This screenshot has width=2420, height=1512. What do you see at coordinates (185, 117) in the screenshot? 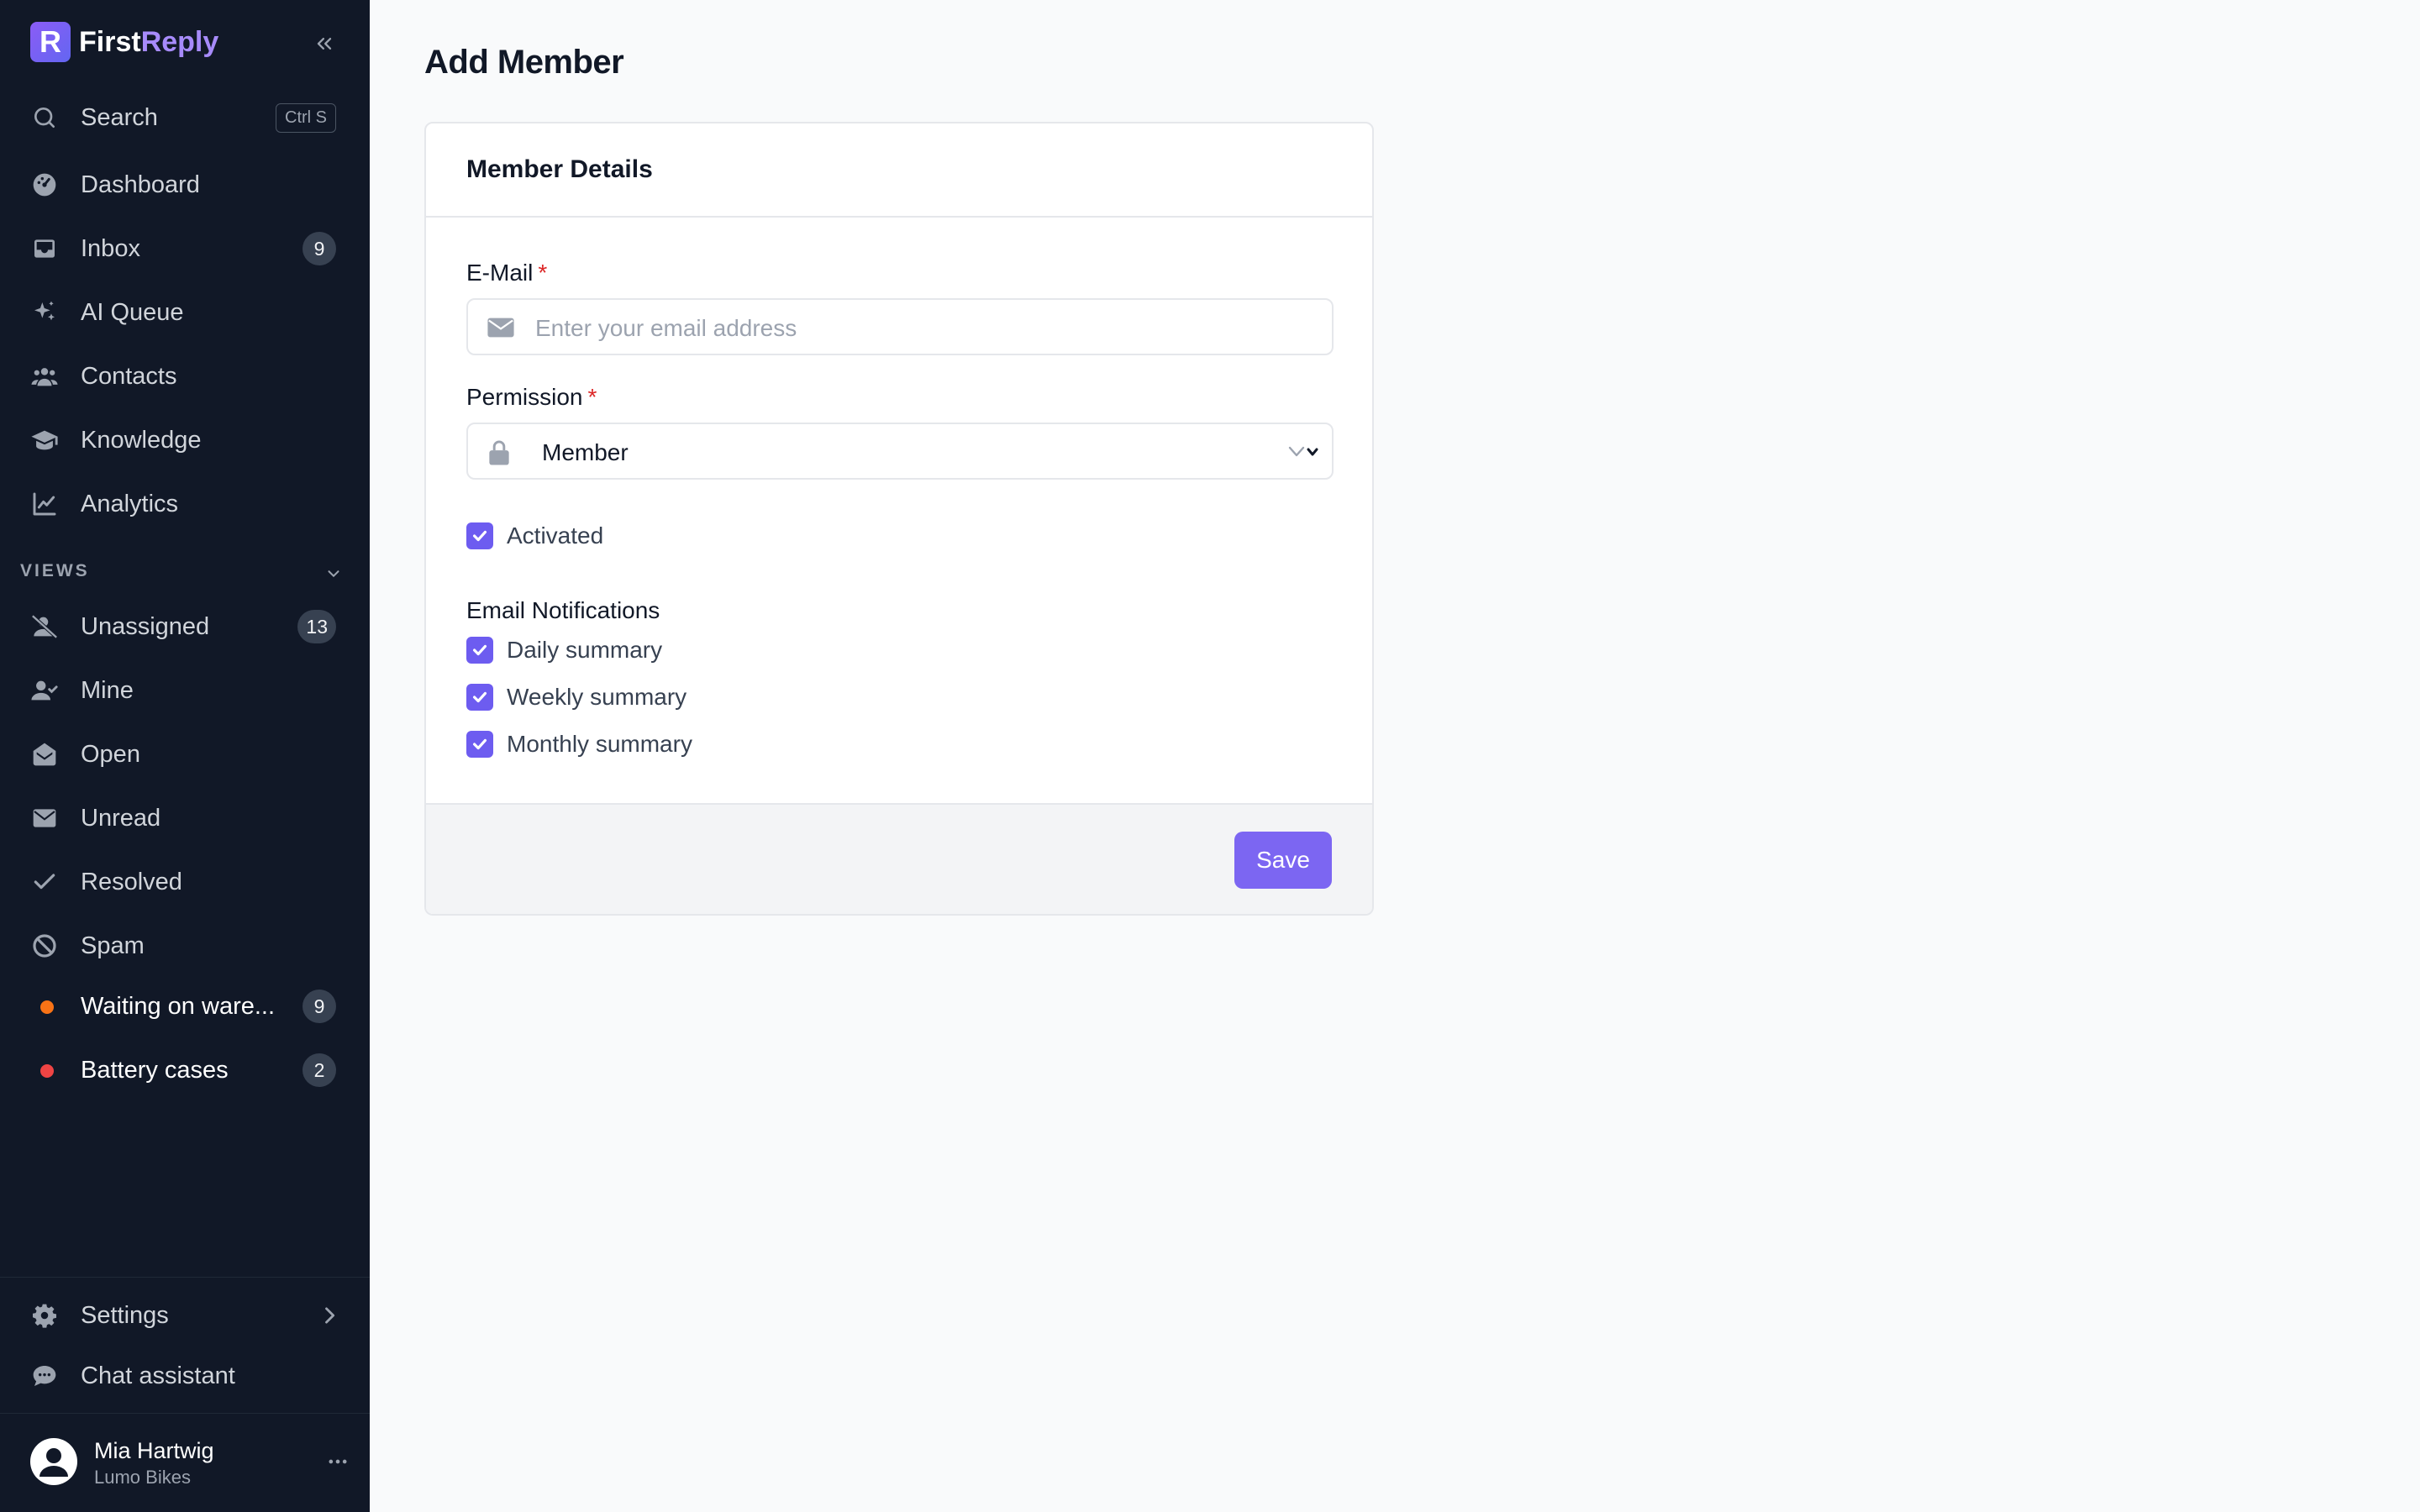
I see `search-button: Search Ctrl S` at bounding box center [185, 117].